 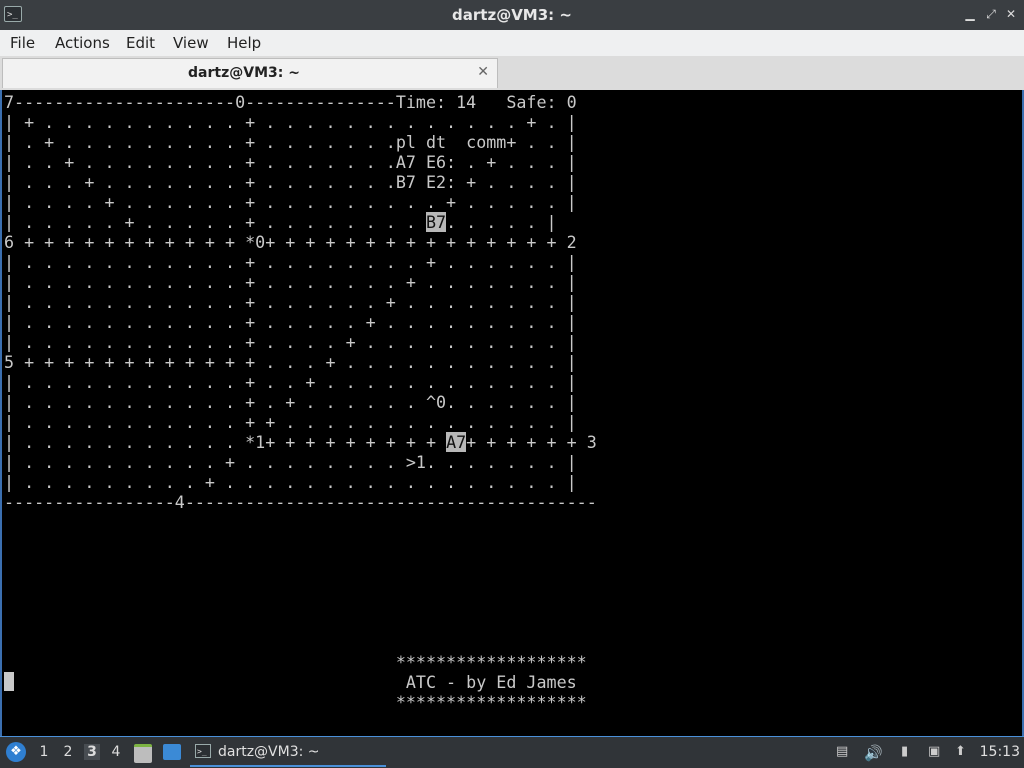 I want to click on terminal-cursor, so click(x=9, y=681).